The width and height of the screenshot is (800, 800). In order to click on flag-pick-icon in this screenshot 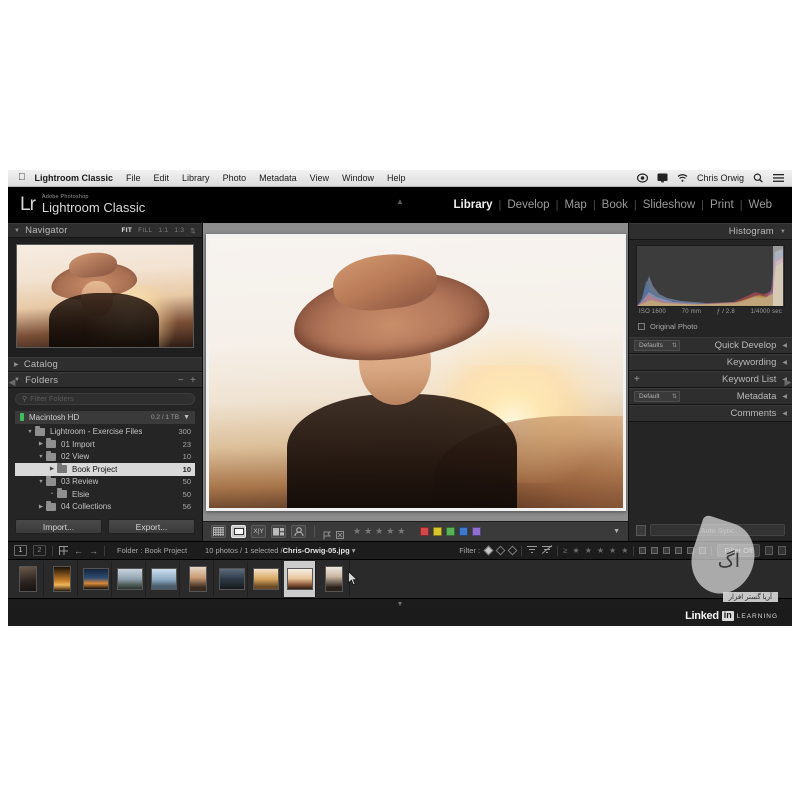, I will do `click(327, 533)`.